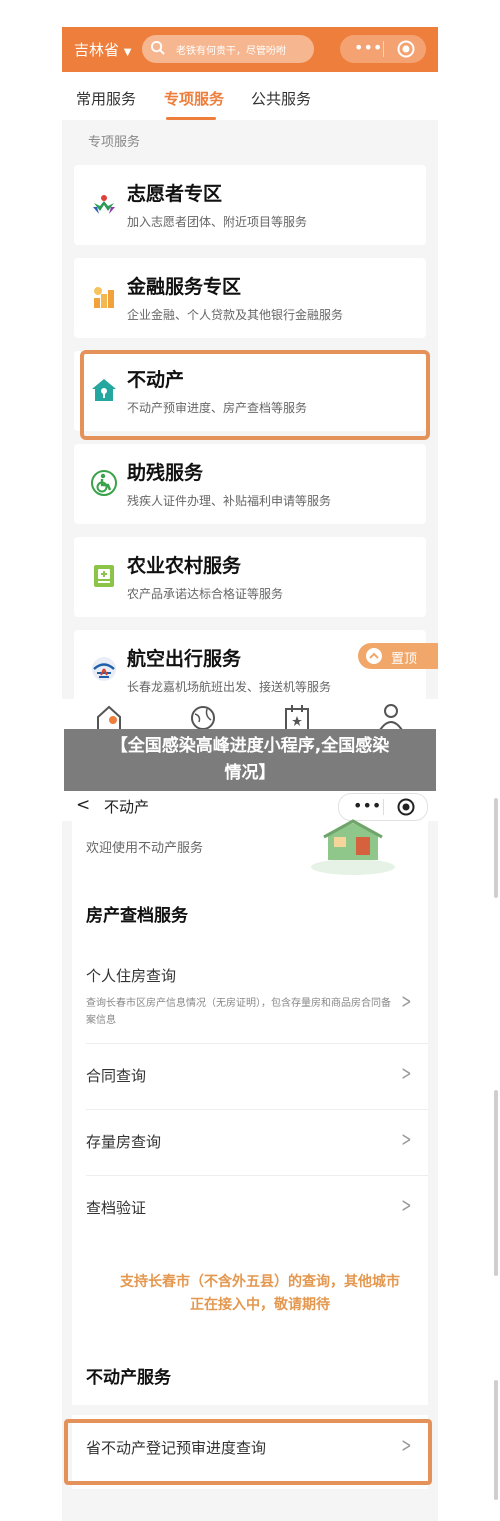 The image size is (500, 1521). What do you see at coordinates (127, 52) in the screenshot?
I see `chevron-down-icon: ▼` at bounding box center [127, 52].